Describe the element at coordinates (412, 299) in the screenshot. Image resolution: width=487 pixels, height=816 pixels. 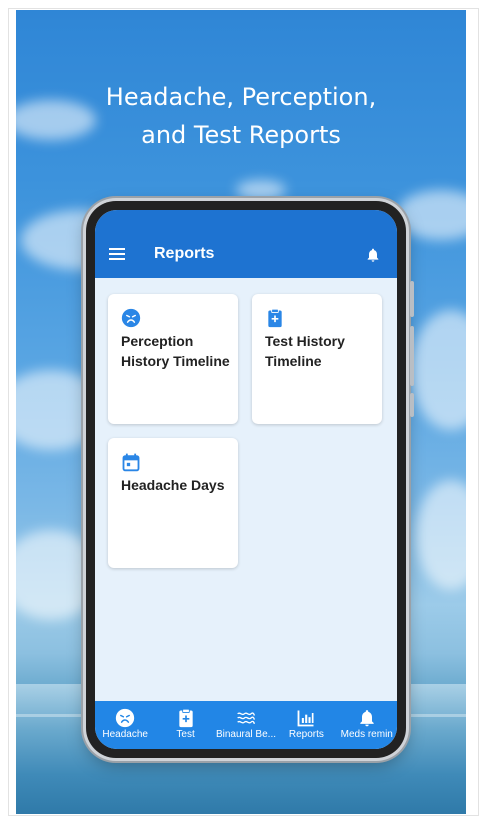
I see `phone-side-button` at that location.